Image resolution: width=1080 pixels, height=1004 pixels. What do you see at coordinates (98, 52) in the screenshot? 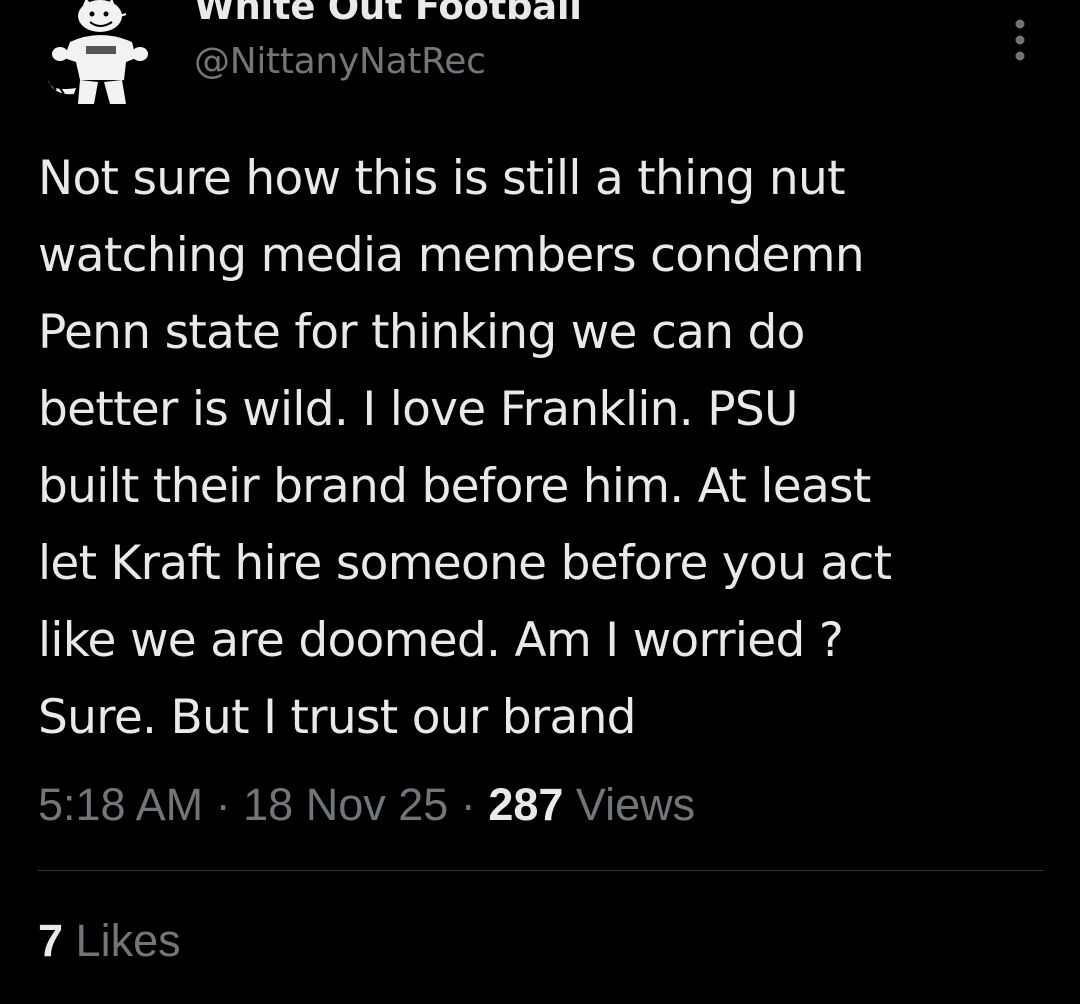
I see `mascot-cartoon-icon` at bounding box center [98, 52].